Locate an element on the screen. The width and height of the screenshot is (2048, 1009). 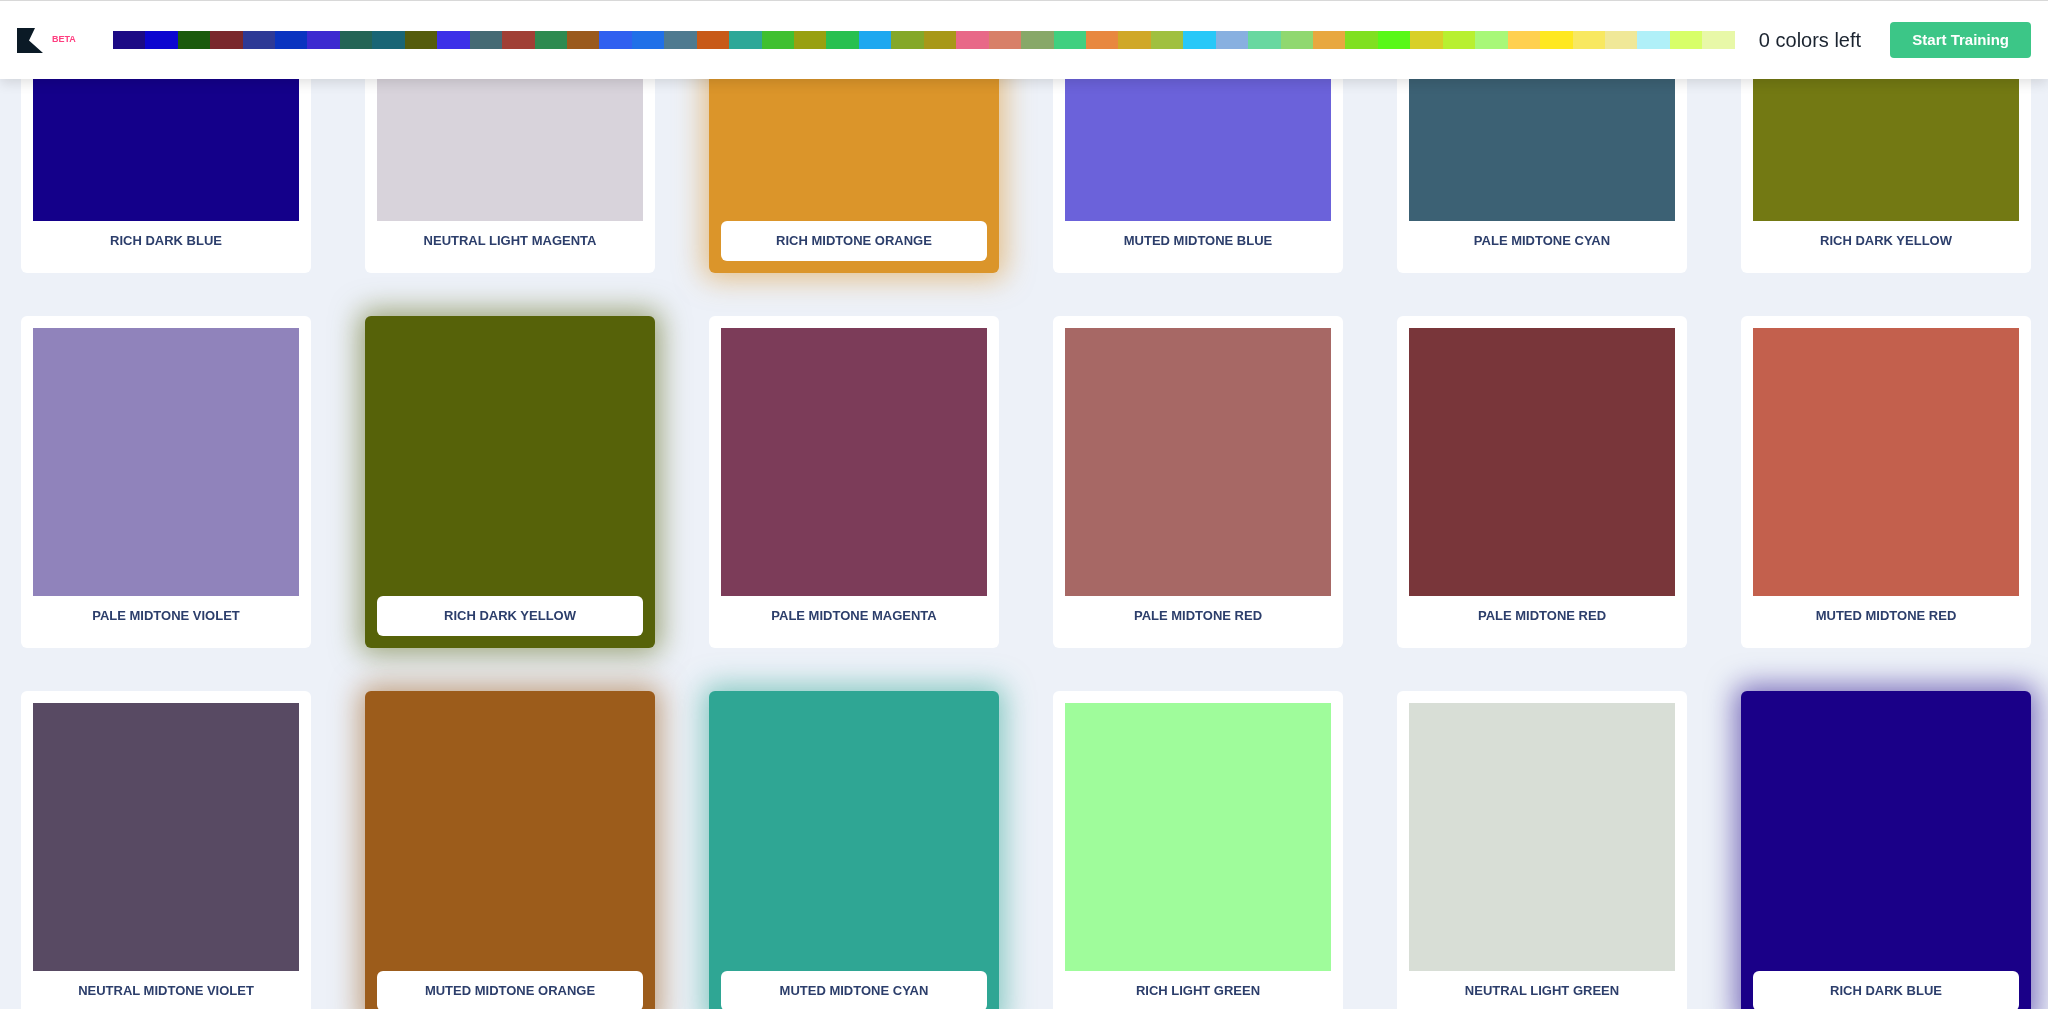
color-card: PALE MIDTONE MAGENTA is located at coordinates (854, 482).